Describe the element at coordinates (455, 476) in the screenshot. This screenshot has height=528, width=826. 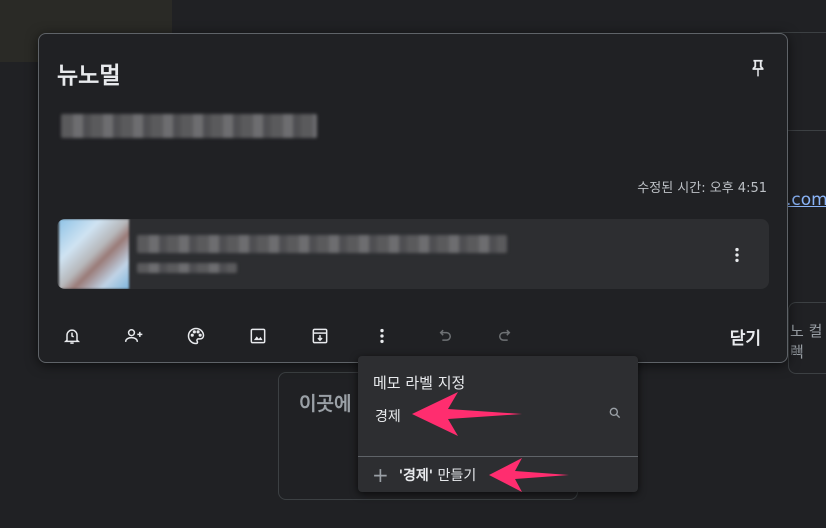
I see `create-label-suffix: 만들기` at that location.